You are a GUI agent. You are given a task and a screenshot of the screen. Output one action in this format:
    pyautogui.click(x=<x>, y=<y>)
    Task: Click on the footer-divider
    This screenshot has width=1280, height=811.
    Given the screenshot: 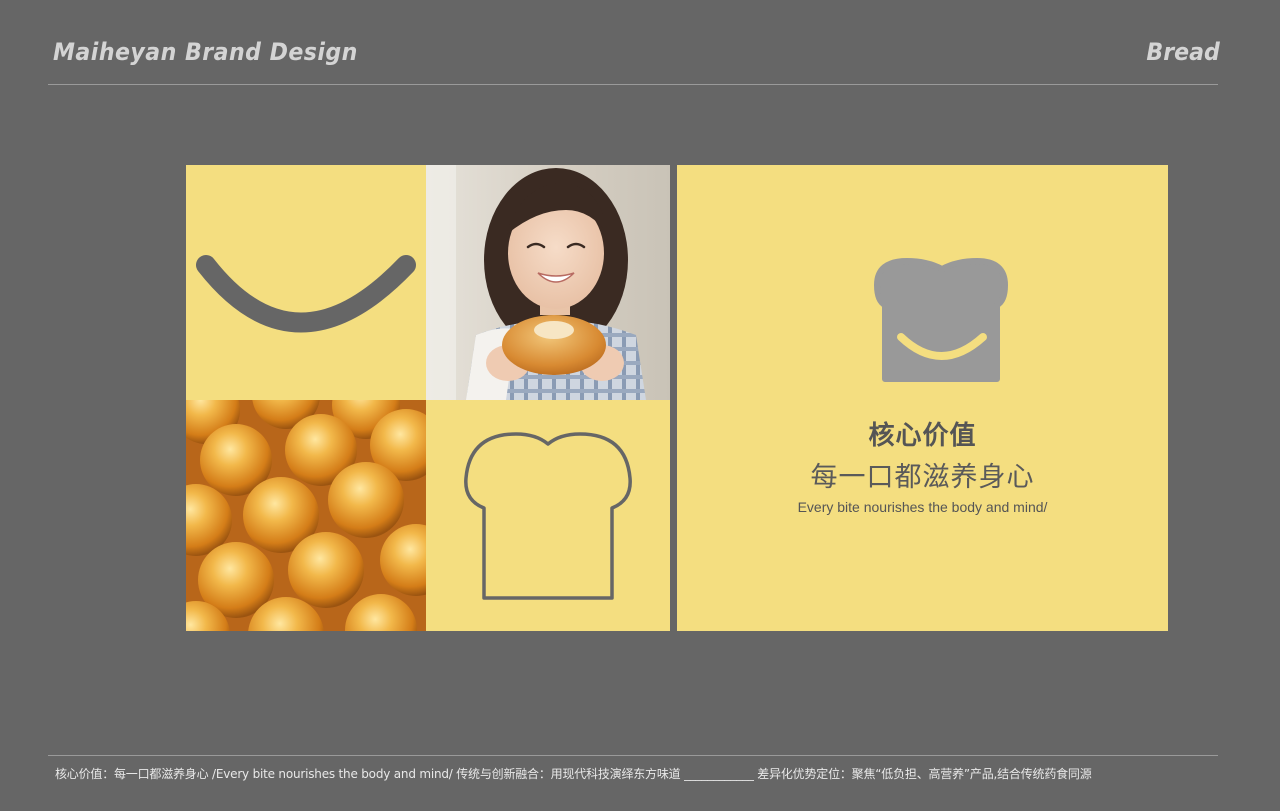 What is the action you would take?
    pyautogui.click(x=633, y=755)
    